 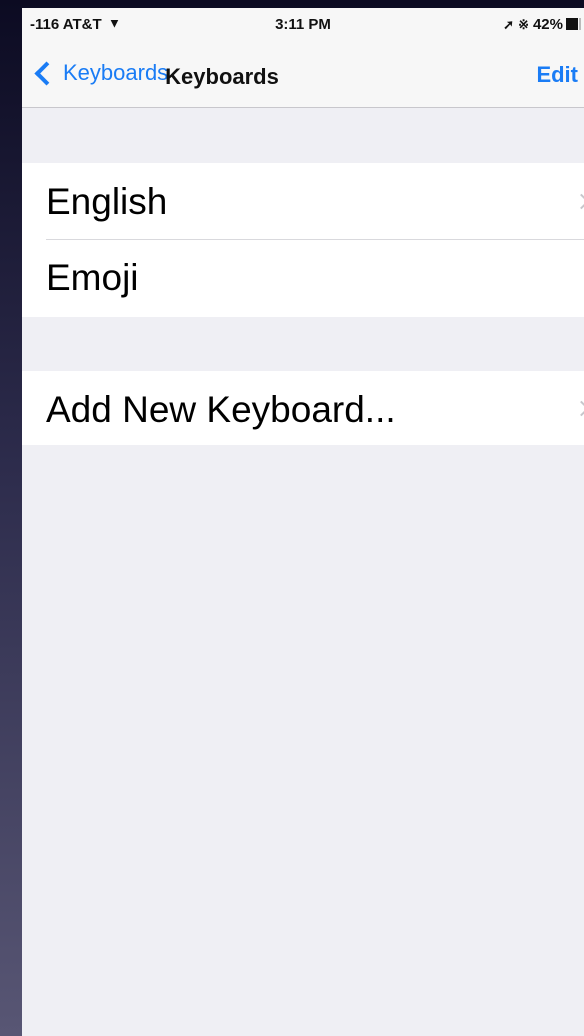 I want to click on keyboards-list: English Emoji, so click(x=303, y=240).